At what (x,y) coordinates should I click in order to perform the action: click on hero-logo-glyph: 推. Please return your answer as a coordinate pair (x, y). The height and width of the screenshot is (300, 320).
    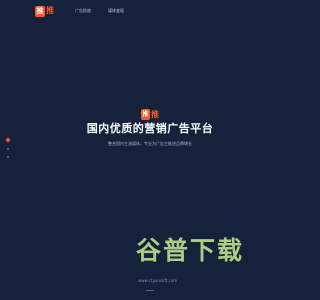
    Looking at the image, I should click on (145, 114).